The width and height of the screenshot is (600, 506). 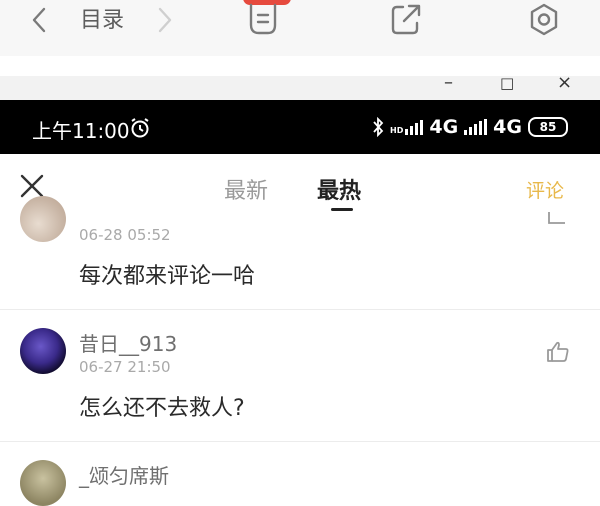 I want to click on comment-username: 昔日__913, so click(x=128, y=342).